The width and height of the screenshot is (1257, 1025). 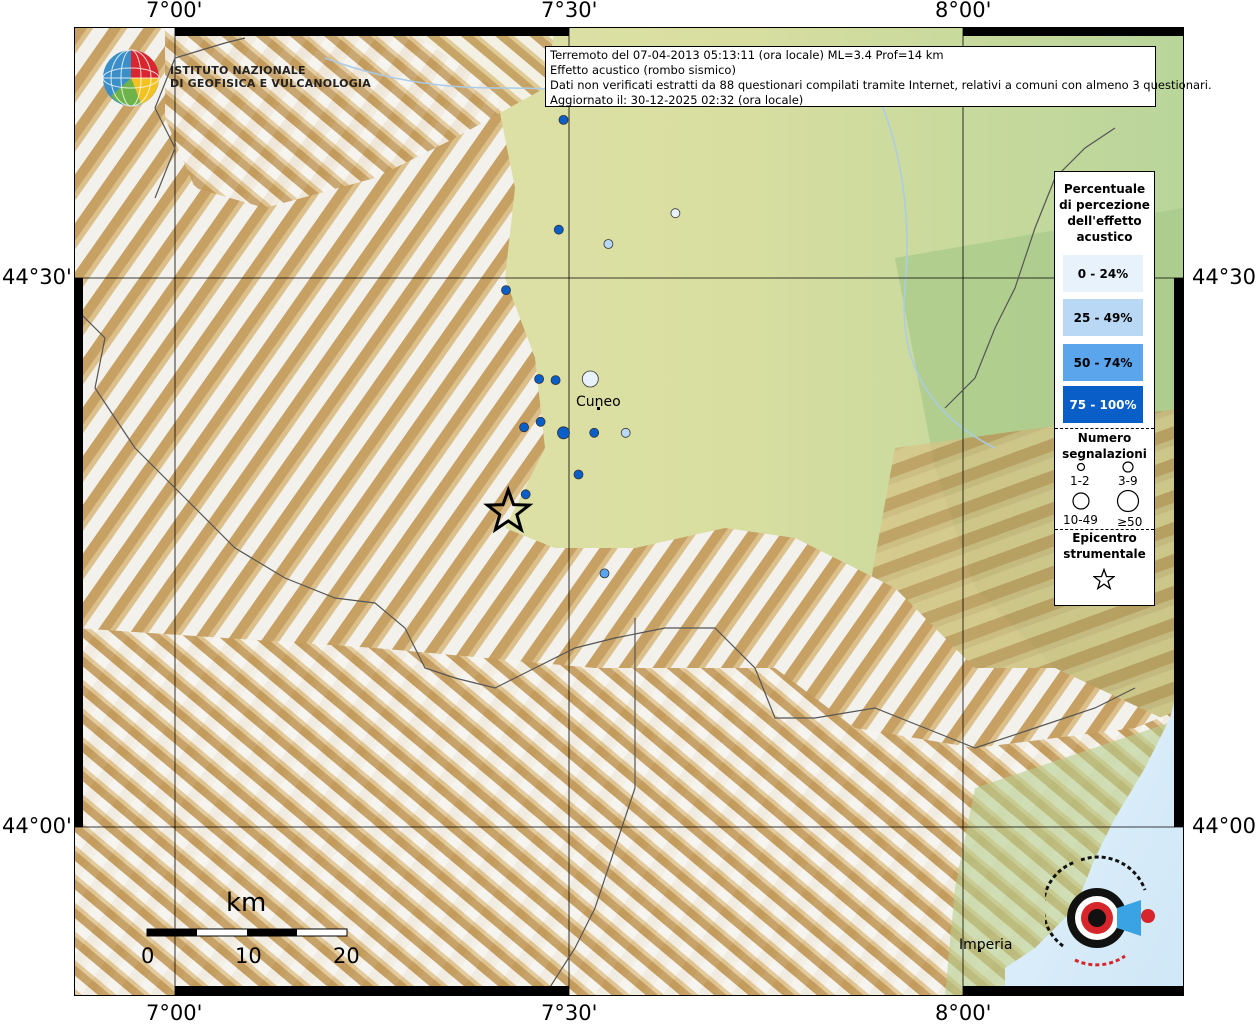 What do you see at coordinates (963, 1013) in the screenshot?
I see `bottom-lon-label-3: 8°00'` at bounding box center [963, 1013].